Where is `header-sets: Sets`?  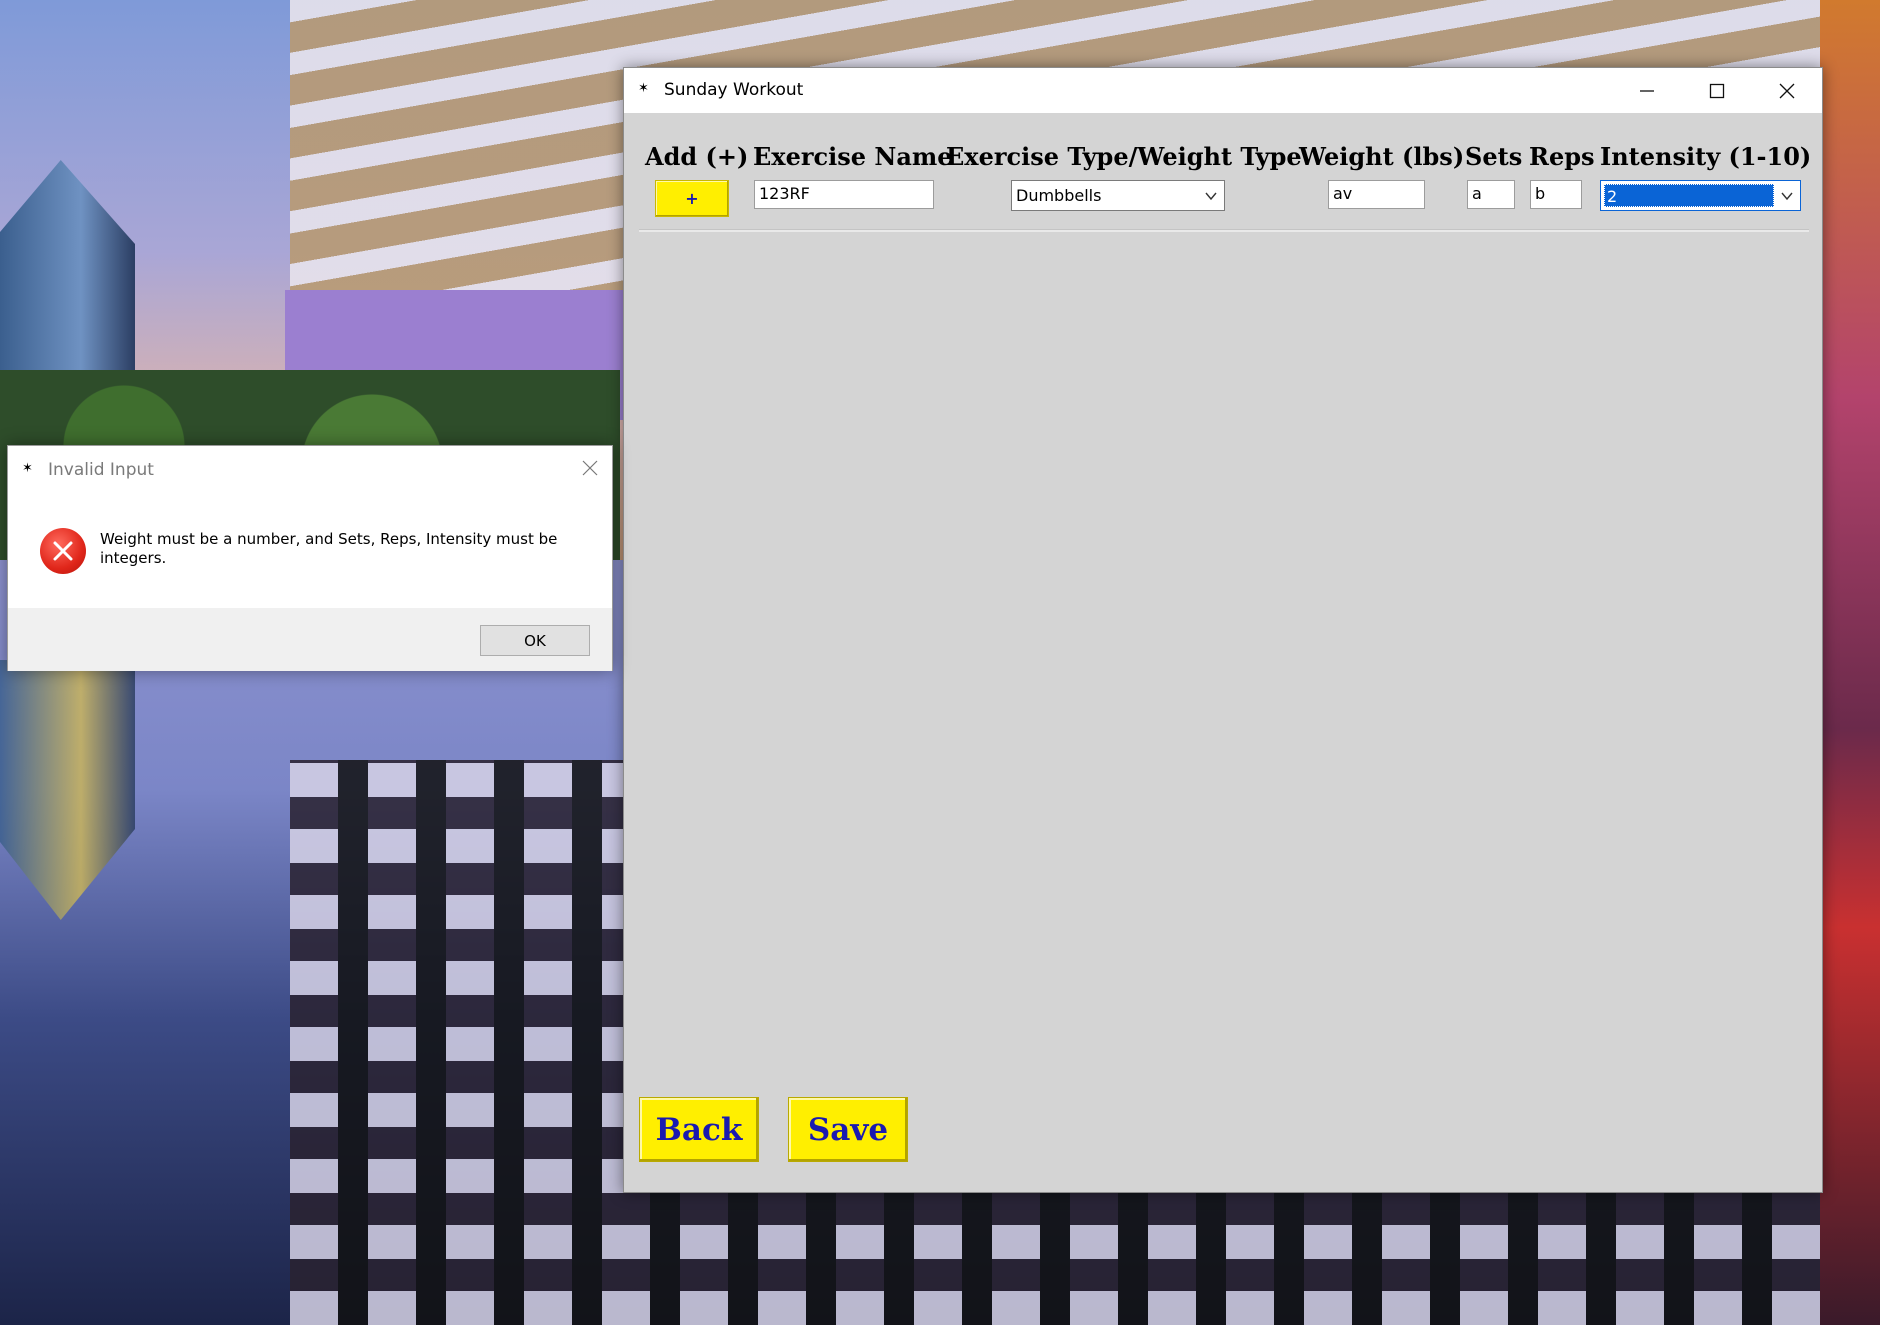
header-sets: Sets is located at coordinates (1494, 156).